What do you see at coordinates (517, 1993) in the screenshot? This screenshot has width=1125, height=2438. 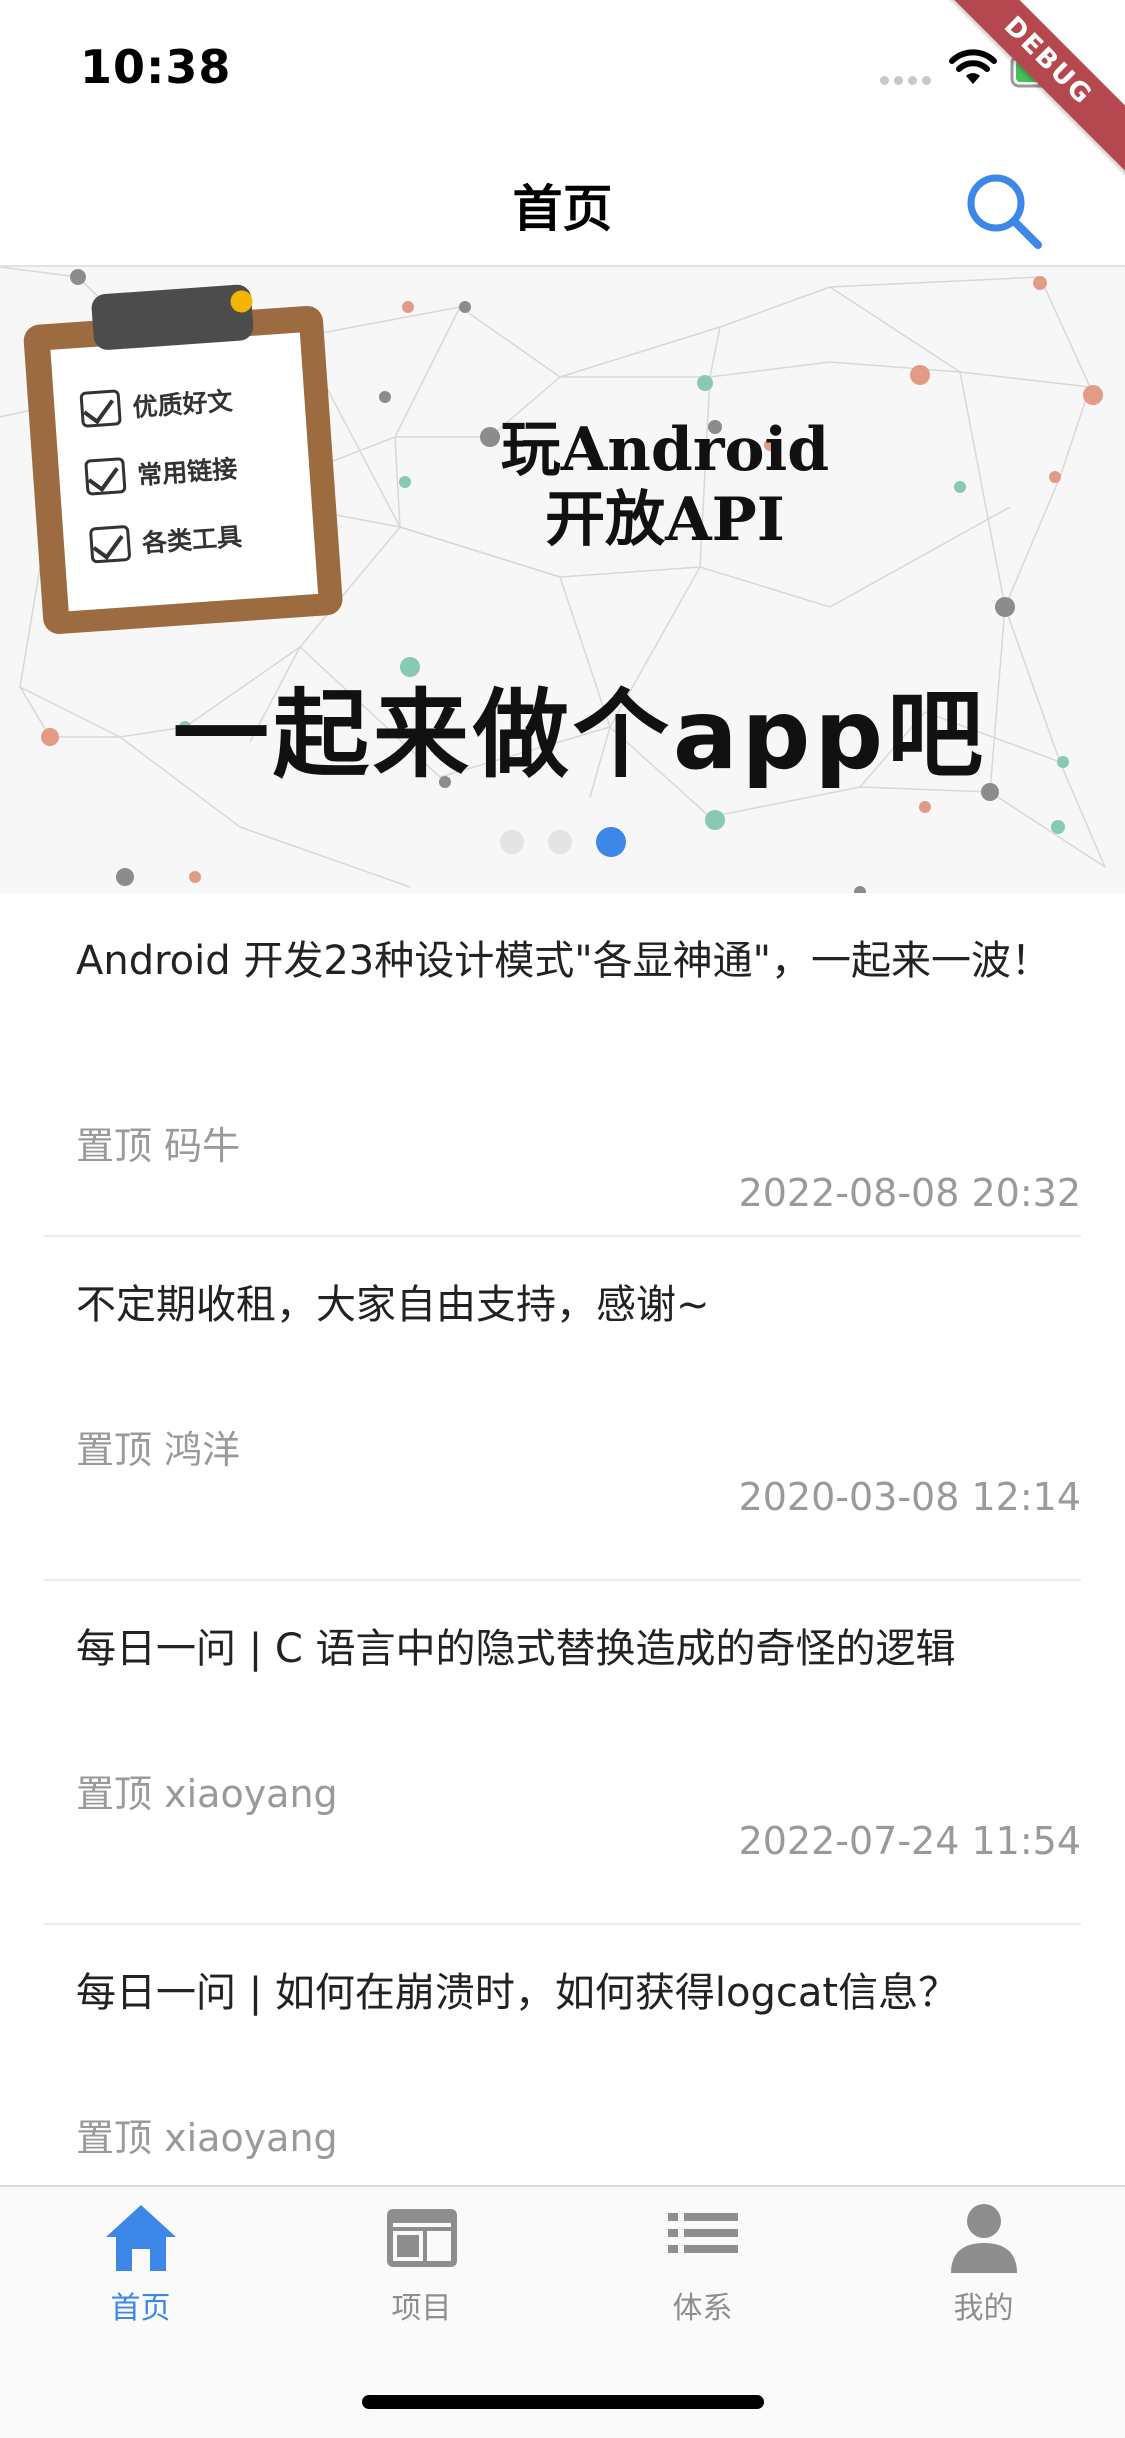 I see `article-title: 每日一问 | 如何在崩溃时，如何获得logcat信息？` at bounding box center [517, 1993].